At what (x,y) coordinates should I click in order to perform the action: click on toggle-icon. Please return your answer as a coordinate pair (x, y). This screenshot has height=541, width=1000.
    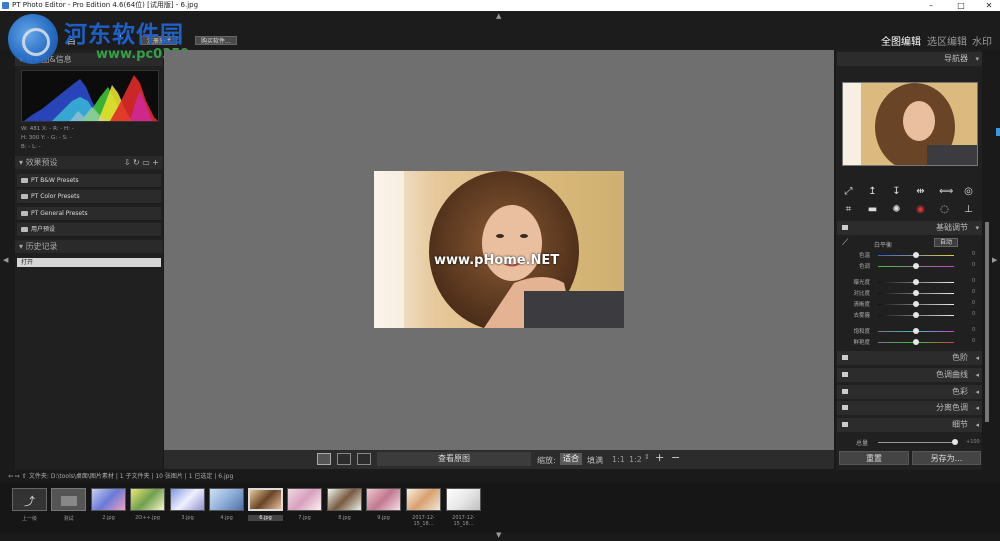
    Looking at the image, I should click on (845, 391).